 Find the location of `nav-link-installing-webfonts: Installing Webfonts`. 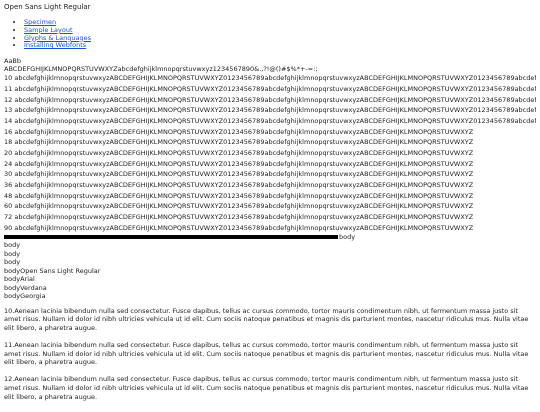

nav-link-installing-webfonts: Installing Webfonts is located at coordinates (55, 45).